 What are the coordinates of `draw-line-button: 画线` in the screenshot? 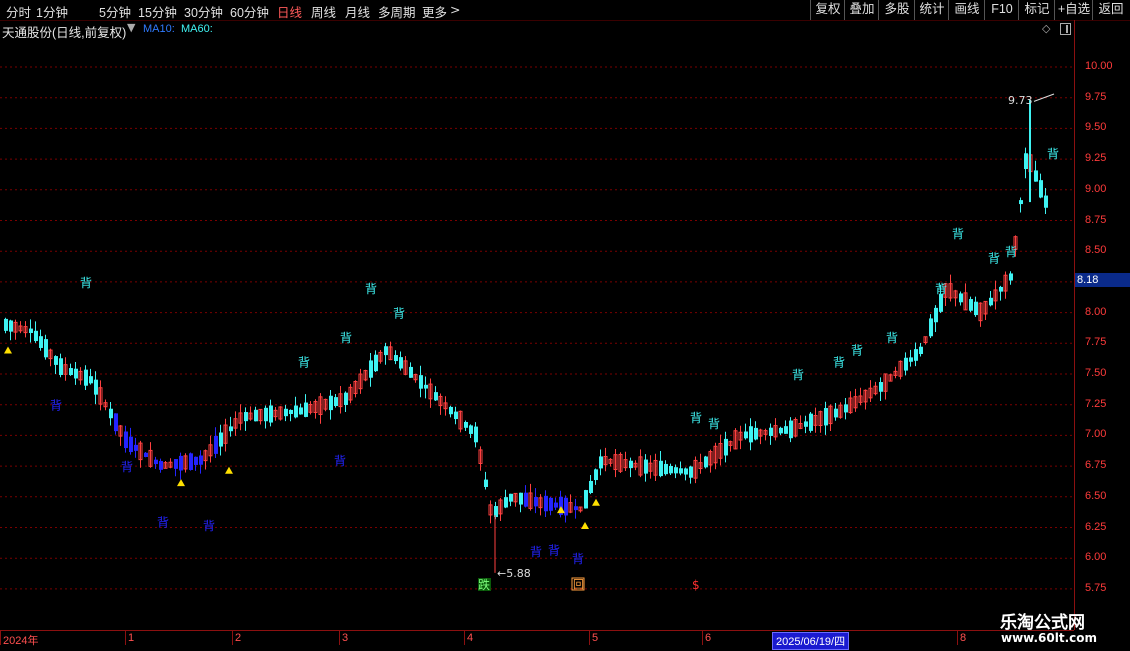 It's located at (966, 10).